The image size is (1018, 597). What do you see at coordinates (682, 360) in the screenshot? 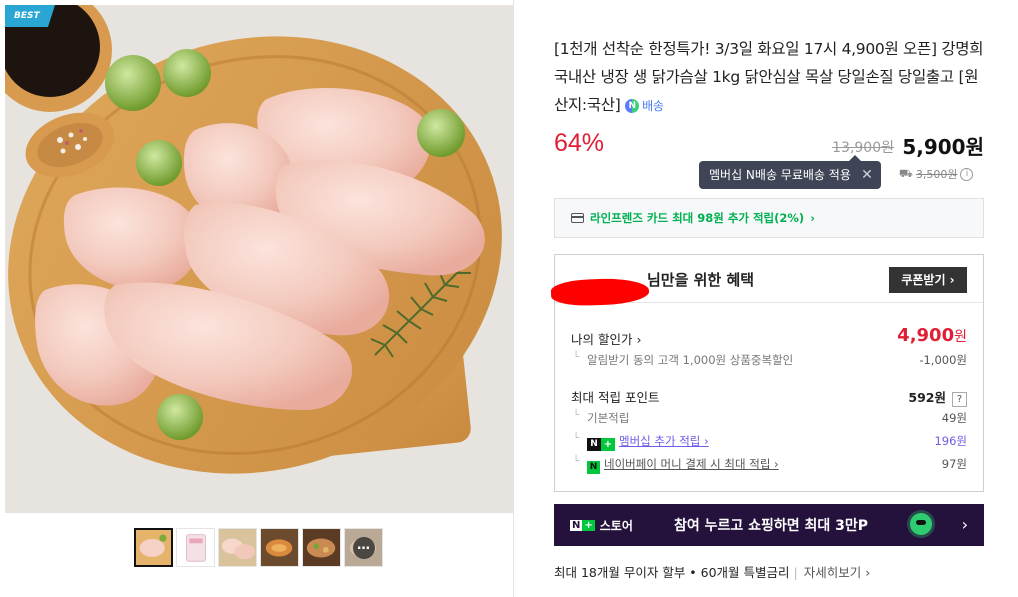
I see `my-price-sub-label: 알림받기 동의 고객 1,000원 상품중복할인` at bounding box center [682, 360].